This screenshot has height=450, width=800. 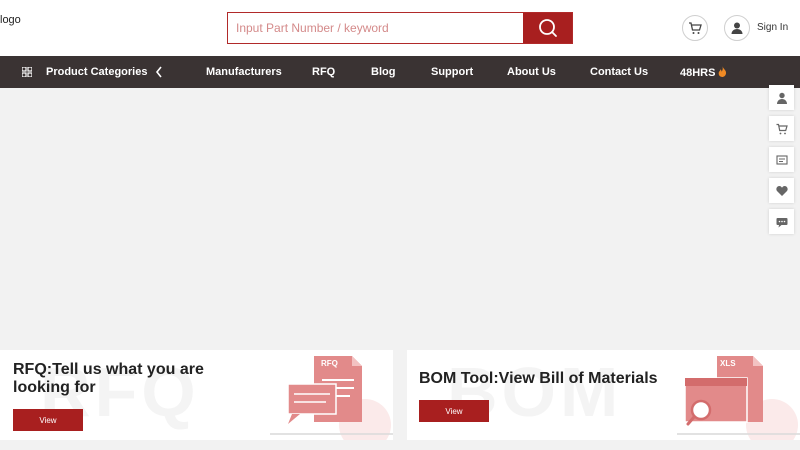 What do you see at coordinates (376, 28) in the screenshot?
I see `search-input` at bounding box center [376, 28].